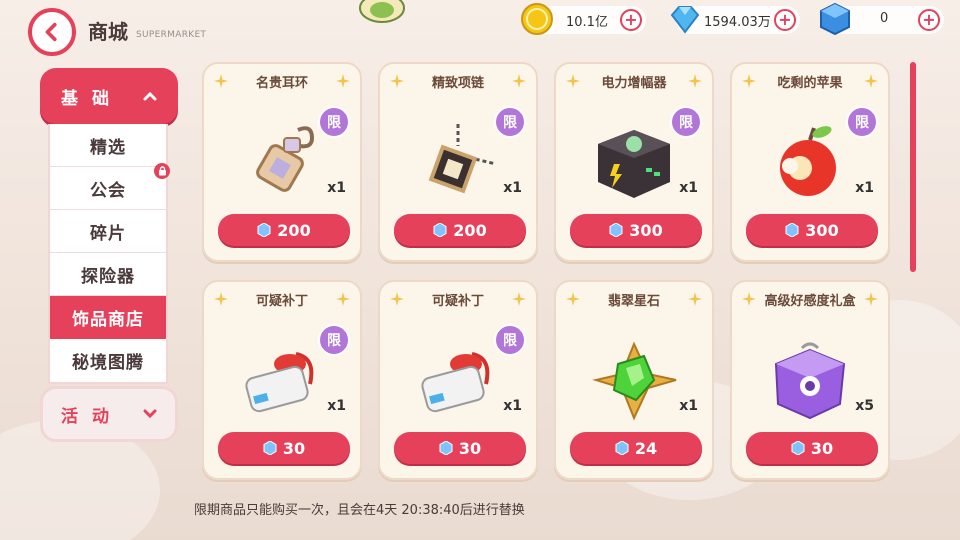 Image resolution: width=960 pixels, height=540 pixels. Describe the element at coordinates (631, 20) in the screenshot. I see `add-gold-button: +` at that location.